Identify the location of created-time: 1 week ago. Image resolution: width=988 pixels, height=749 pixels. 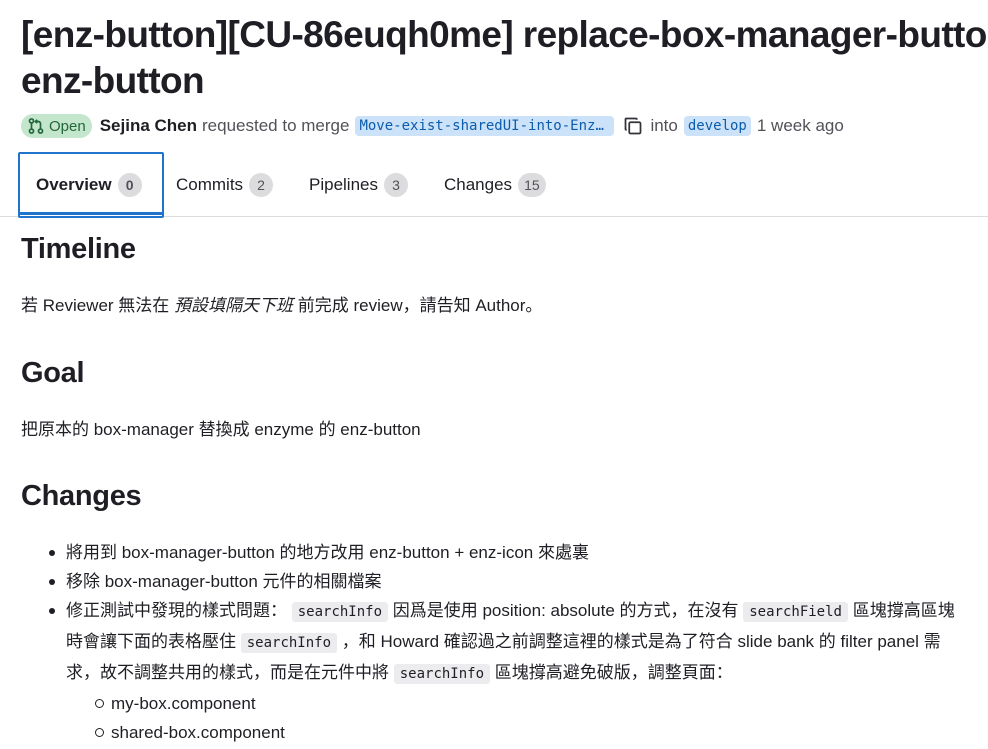
(800, 125).